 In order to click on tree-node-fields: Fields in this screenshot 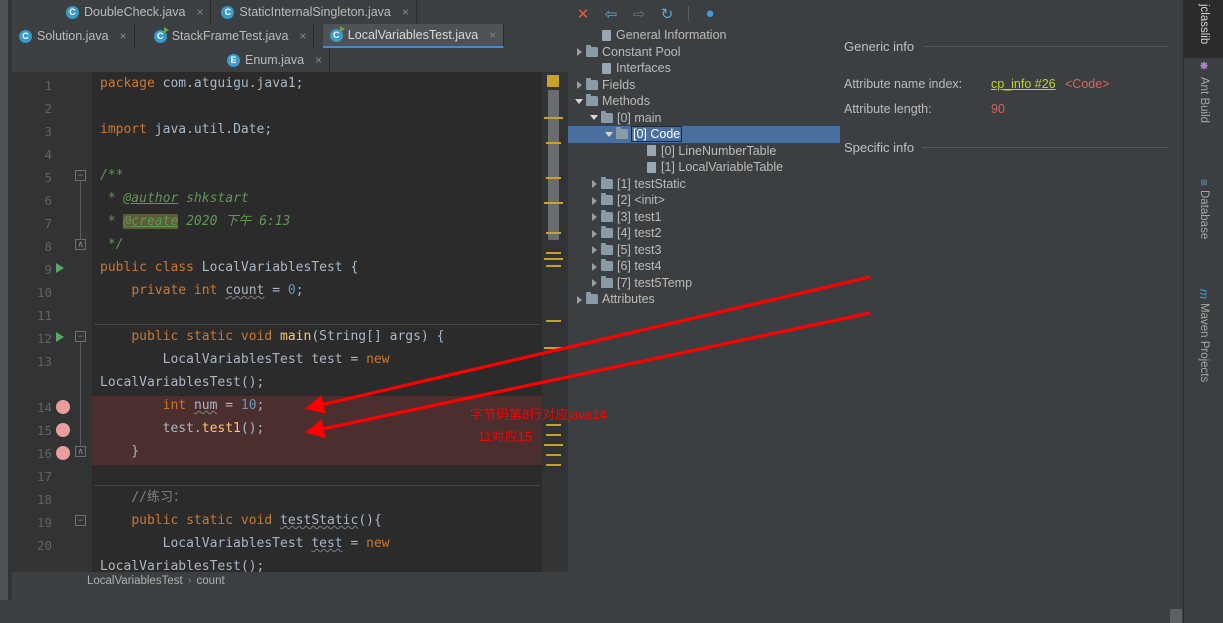, I will do `click(704, 85)`.